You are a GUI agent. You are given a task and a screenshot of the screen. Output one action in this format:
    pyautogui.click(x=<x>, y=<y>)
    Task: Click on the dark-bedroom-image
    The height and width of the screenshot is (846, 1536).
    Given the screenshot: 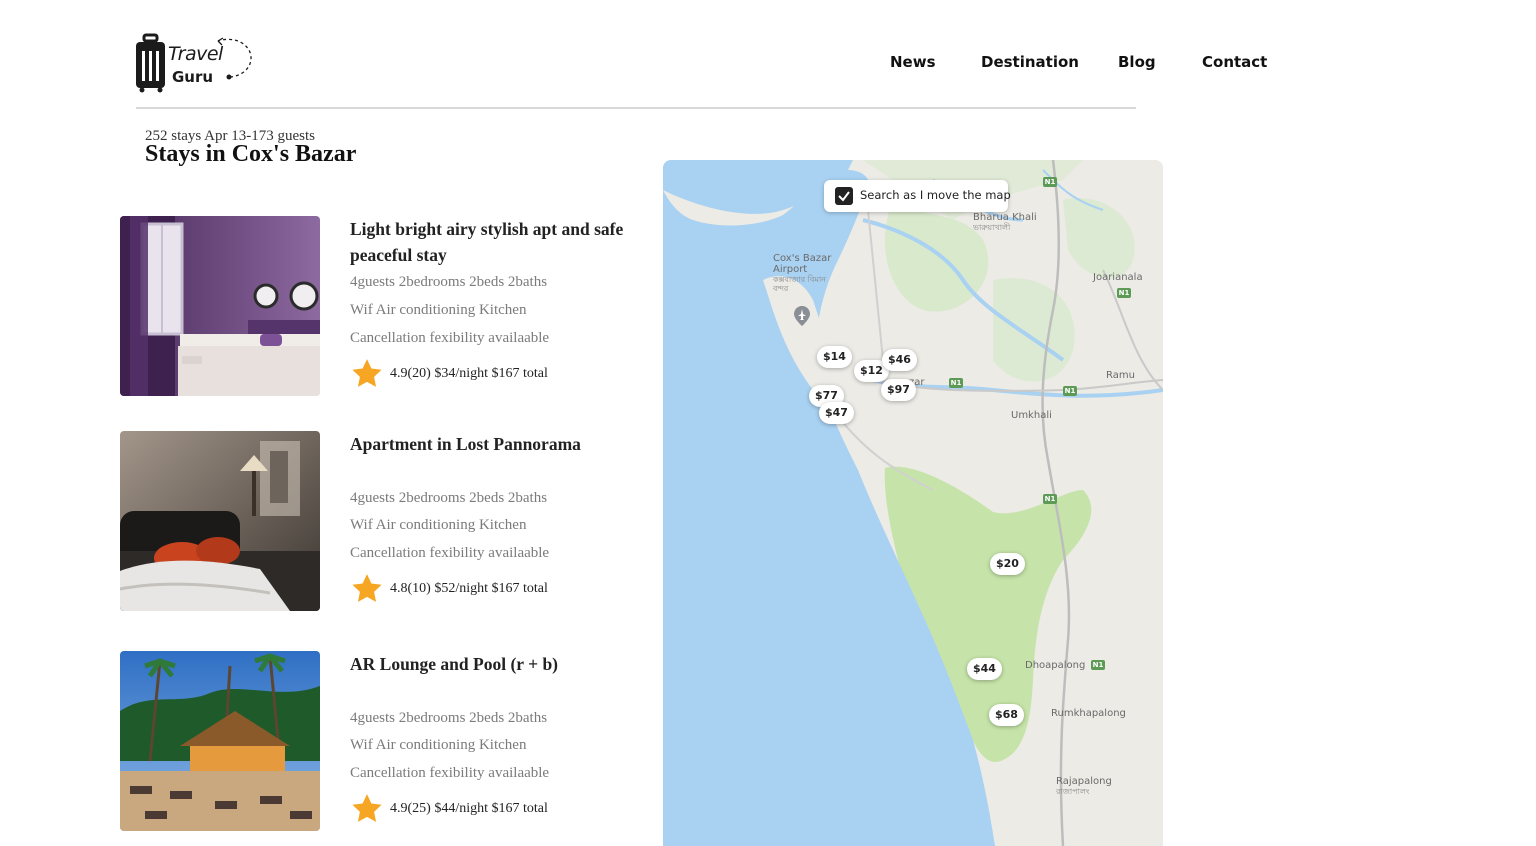 What is the action you would take?
    pyautogui.click(x=220, y=521)
    